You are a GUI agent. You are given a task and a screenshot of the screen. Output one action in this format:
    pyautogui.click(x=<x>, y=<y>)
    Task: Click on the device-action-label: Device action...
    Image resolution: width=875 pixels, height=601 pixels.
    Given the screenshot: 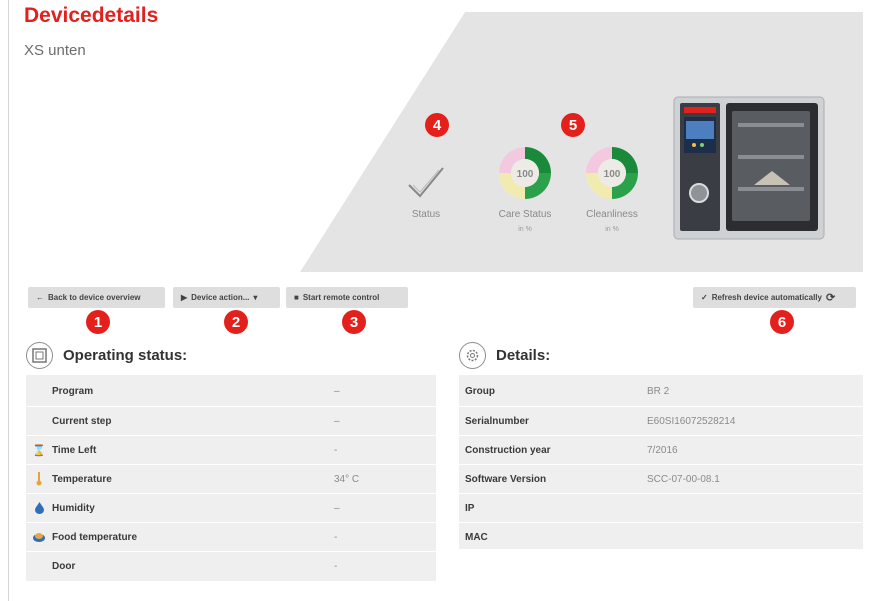 What is the action you would take?
    pyautogui.click(x=220, y=297)
    